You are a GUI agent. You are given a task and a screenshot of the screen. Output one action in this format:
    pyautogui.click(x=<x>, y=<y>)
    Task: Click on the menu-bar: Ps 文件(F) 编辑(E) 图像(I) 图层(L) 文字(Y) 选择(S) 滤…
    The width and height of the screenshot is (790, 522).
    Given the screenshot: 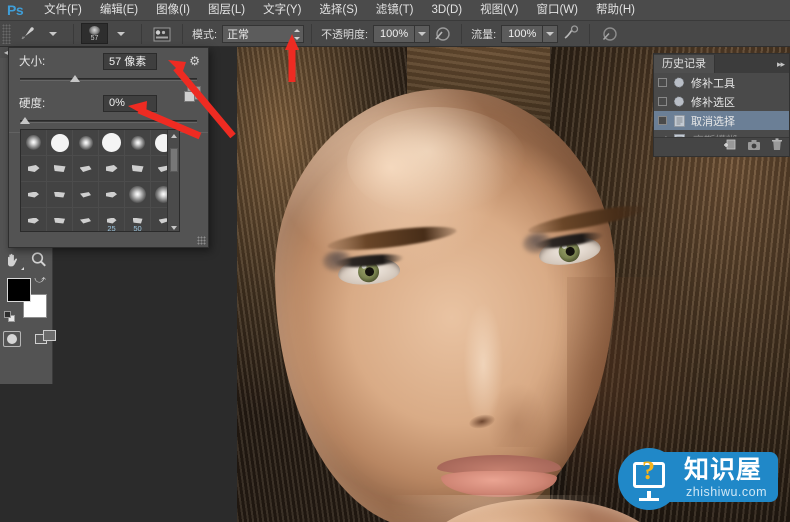 What is the action you would take?
    pyautogui.click(x=395, y=10)
    